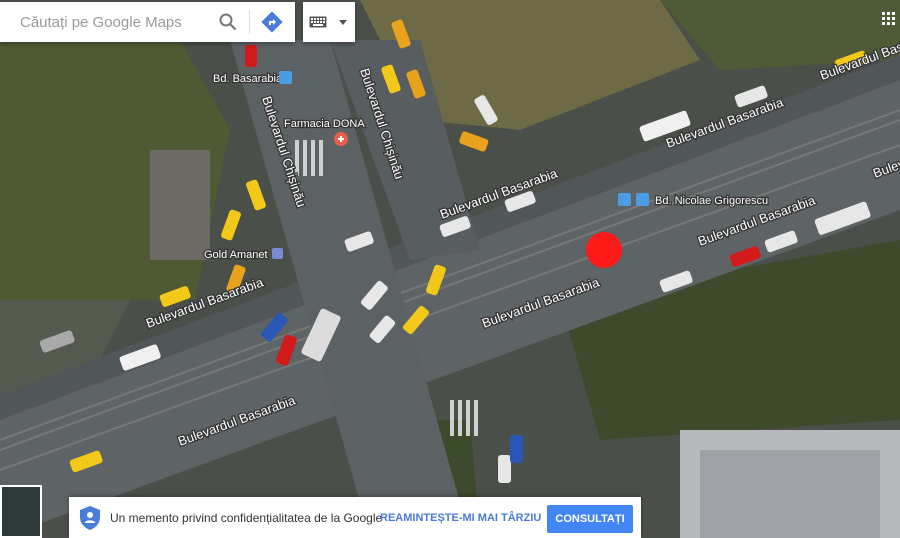 Image resolution: width=900 pixels, height=538 pixels. What do you see at coordinates (711, 201) in the screenshot?
I see `poi-label: Bd. Nicolae Grigorescu` at bounding box center [711, 201].